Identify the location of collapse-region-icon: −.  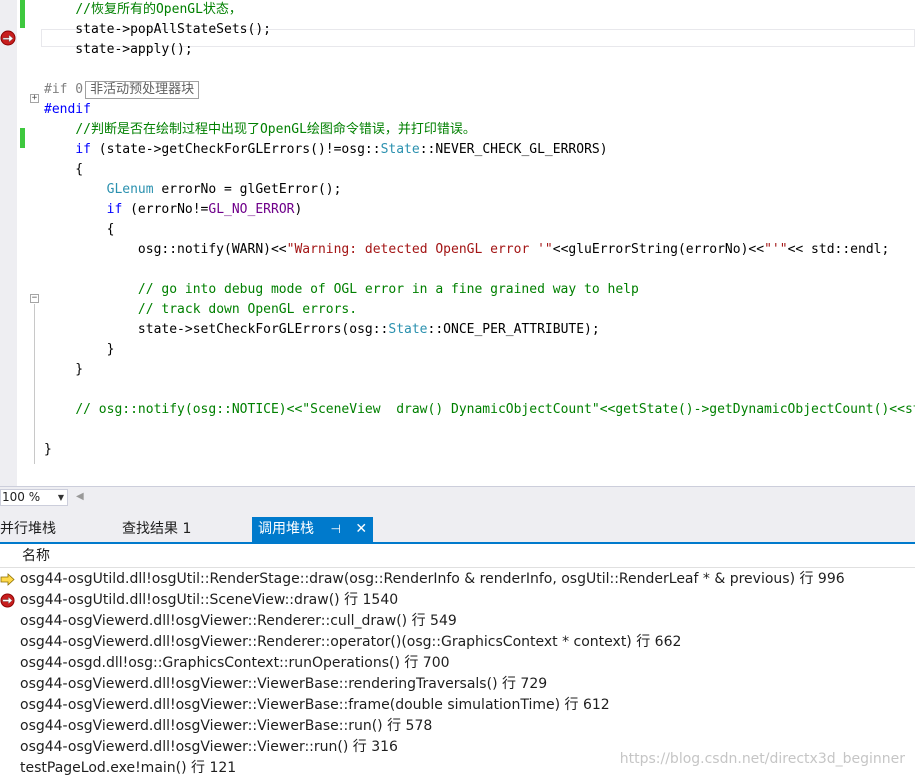
(34, 298).